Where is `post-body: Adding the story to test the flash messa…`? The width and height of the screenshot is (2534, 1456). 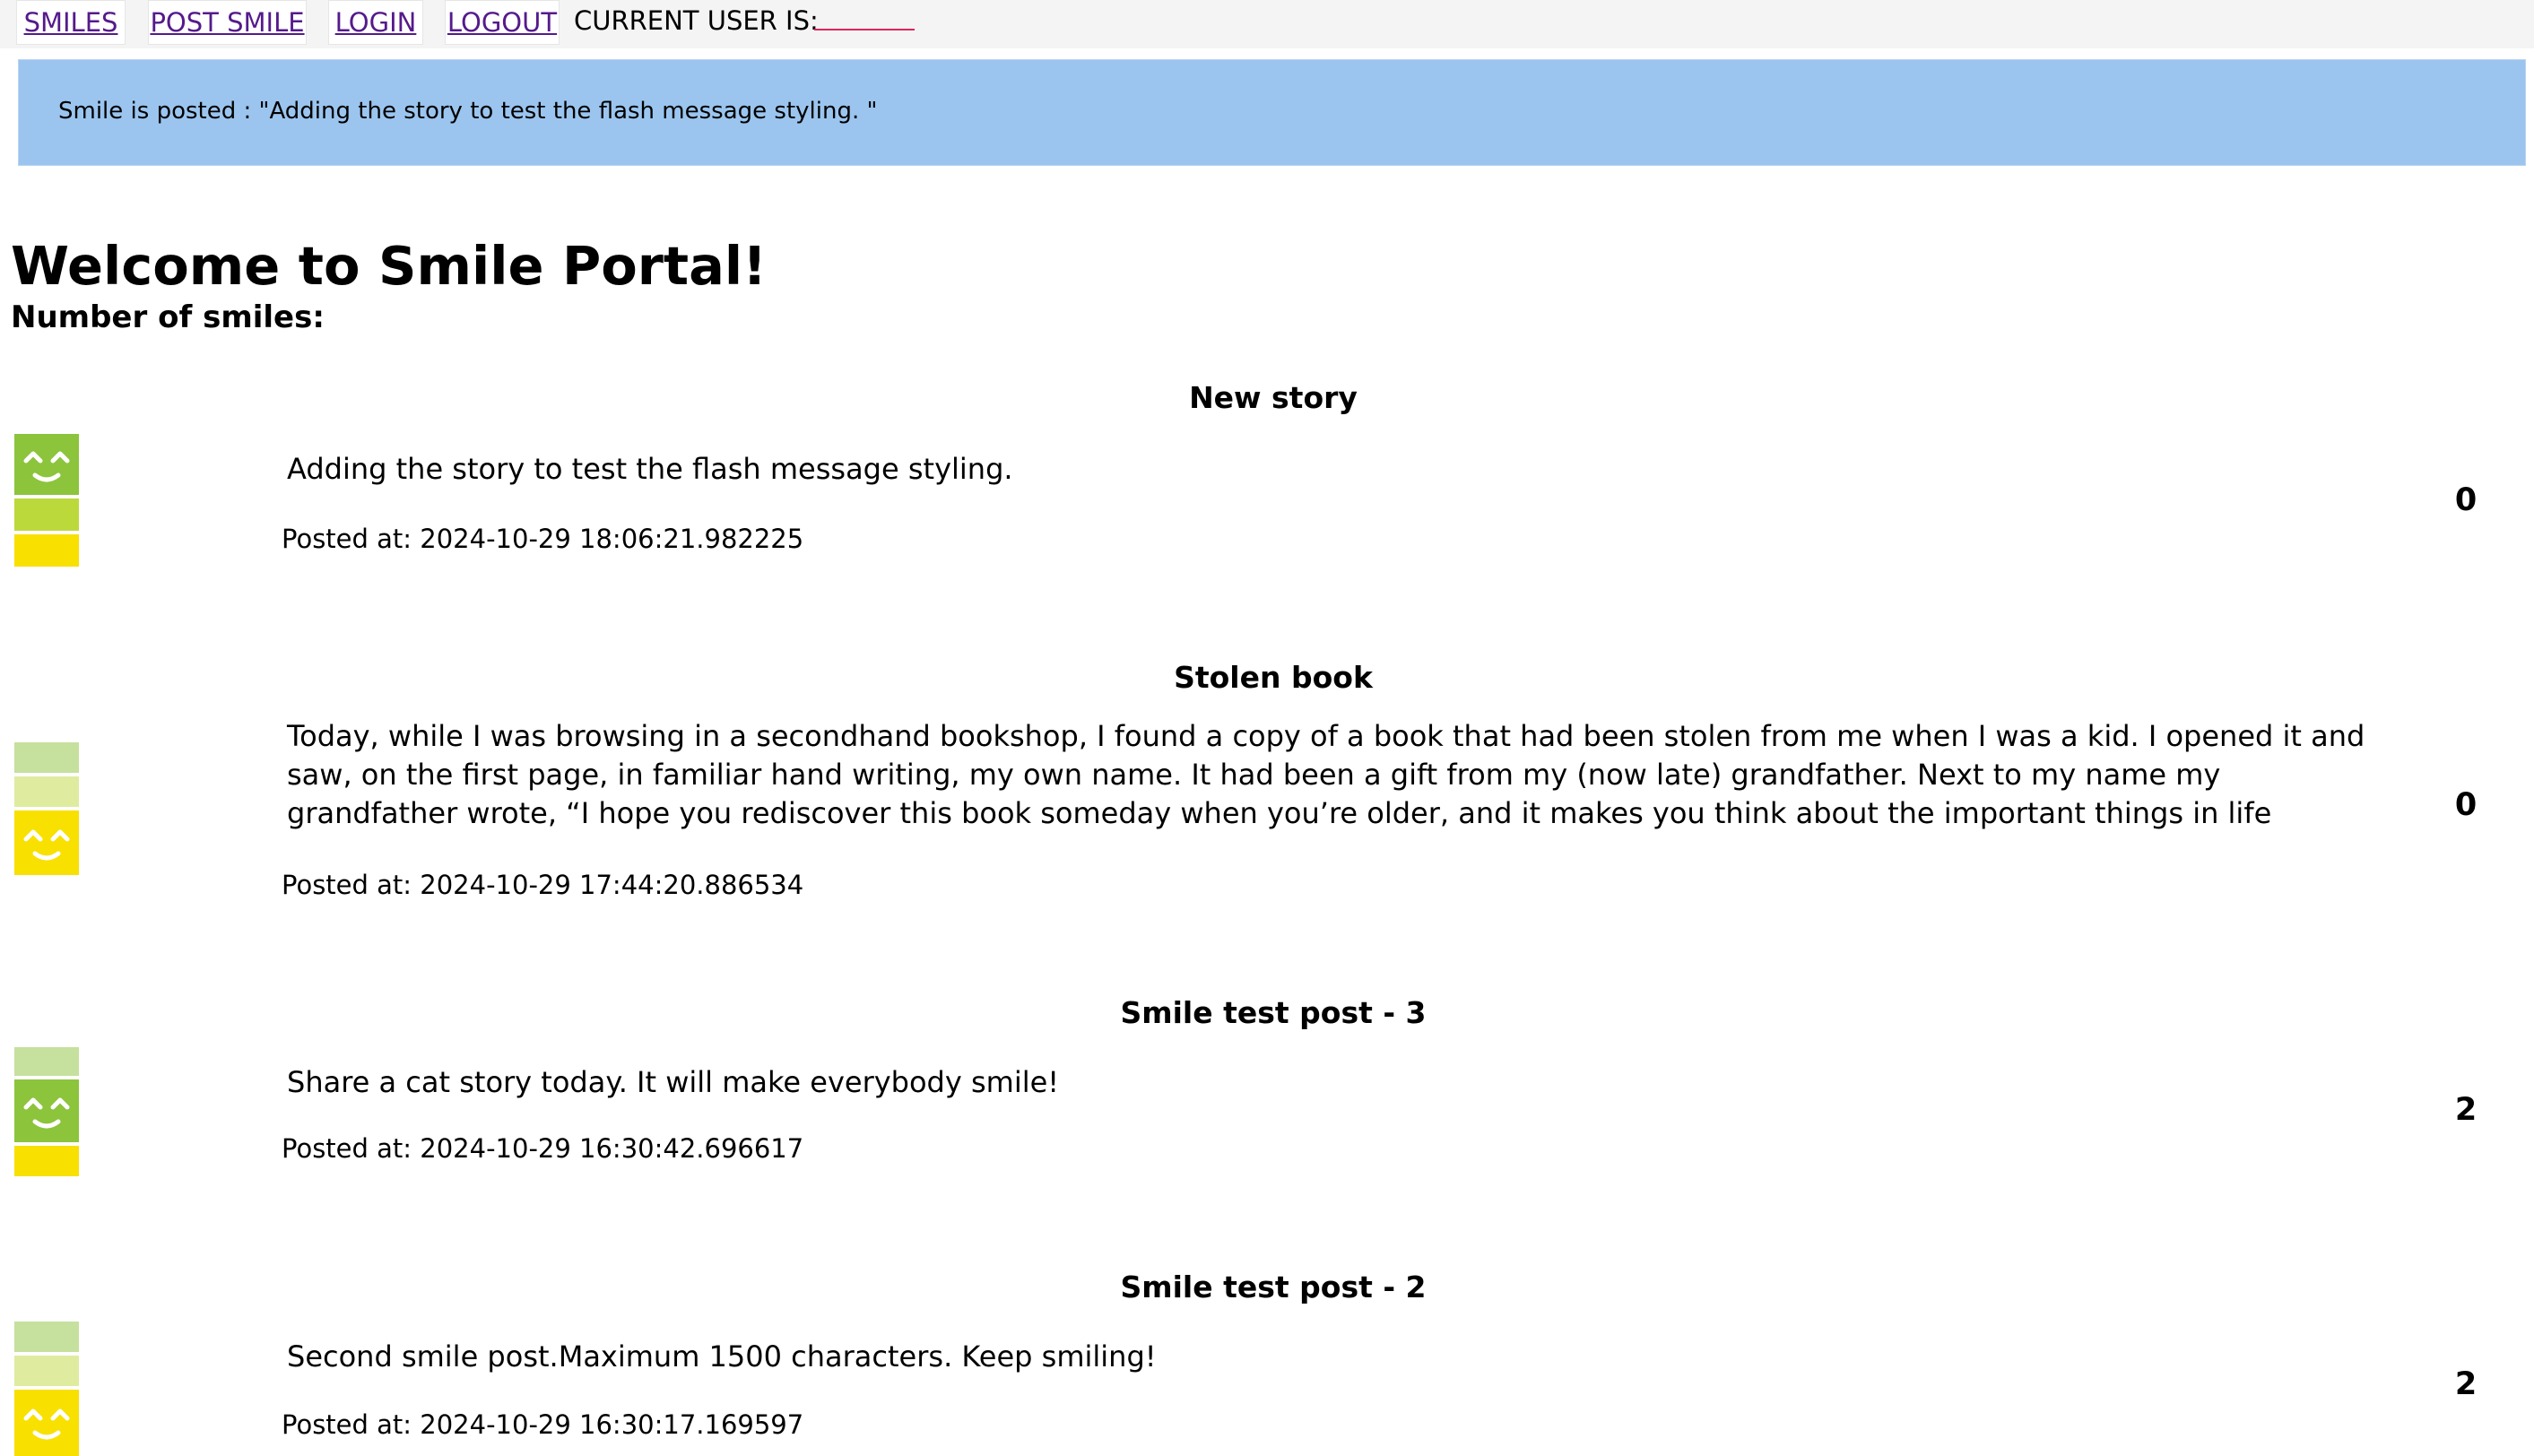 post-body: Adding the story to test the flash messa… is located at coordinates (650, 469).